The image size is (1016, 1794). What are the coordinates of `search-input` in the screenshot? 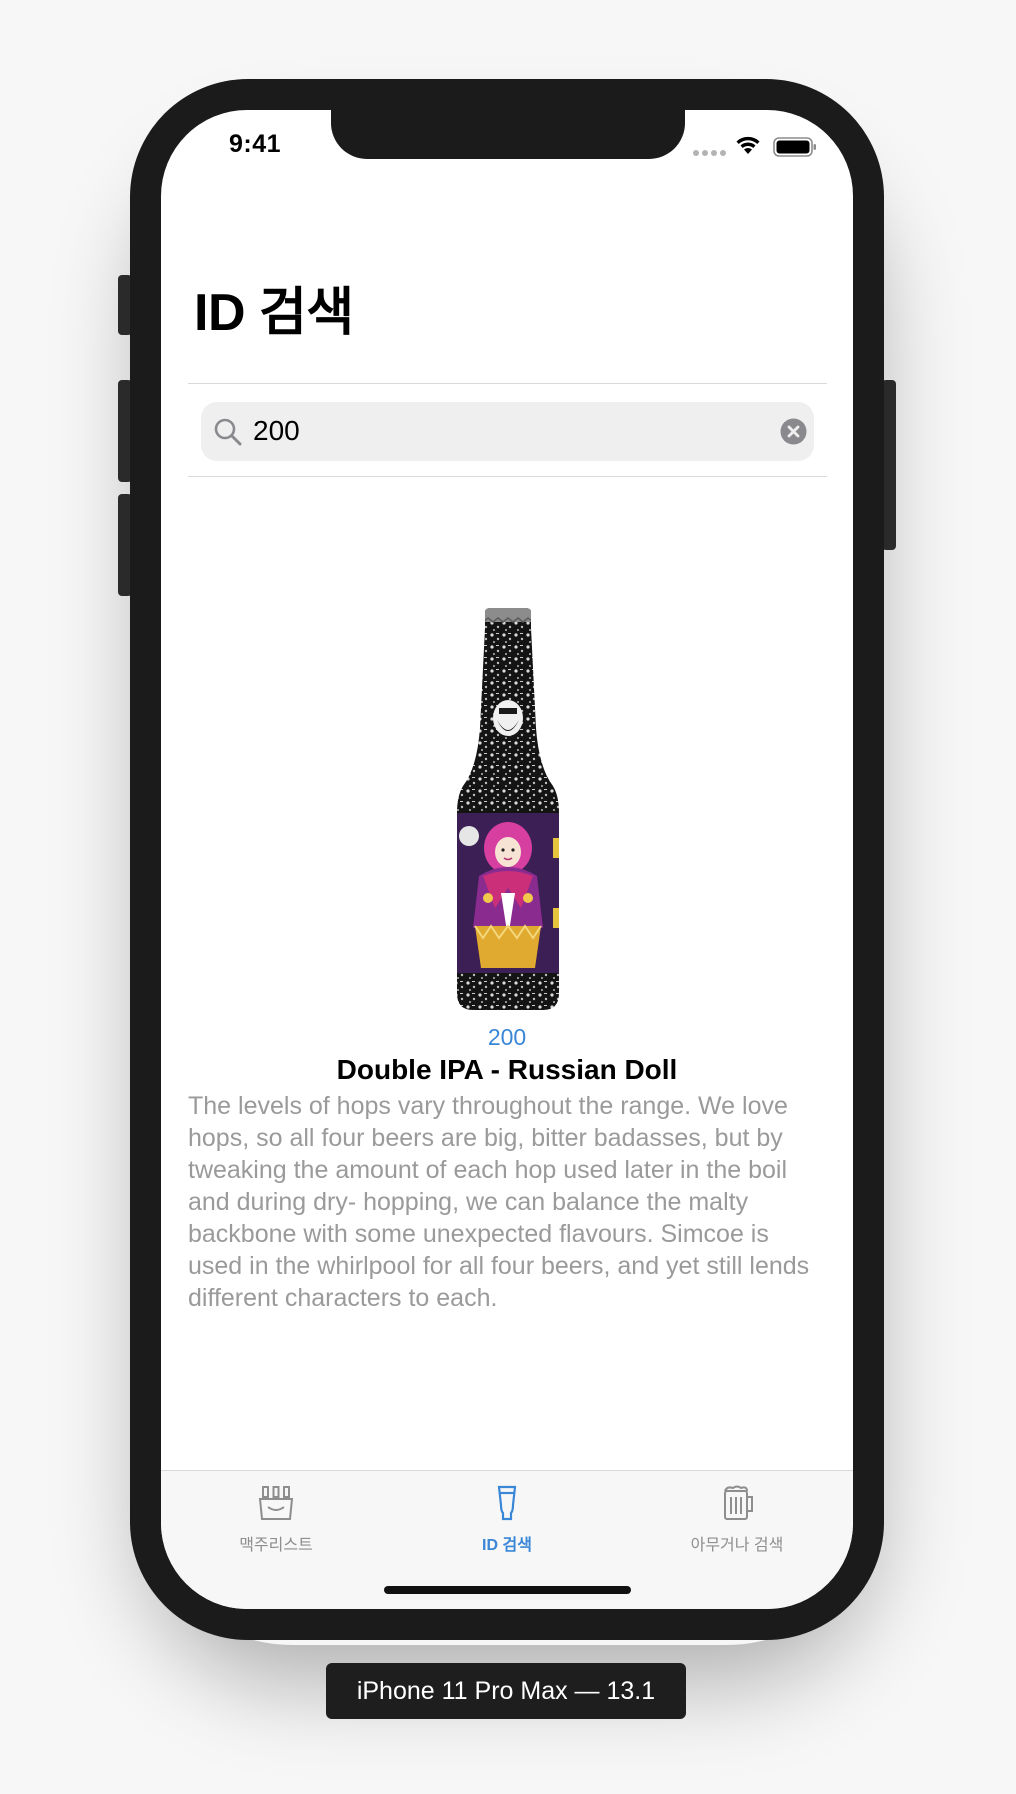 It's located at (503, 431).